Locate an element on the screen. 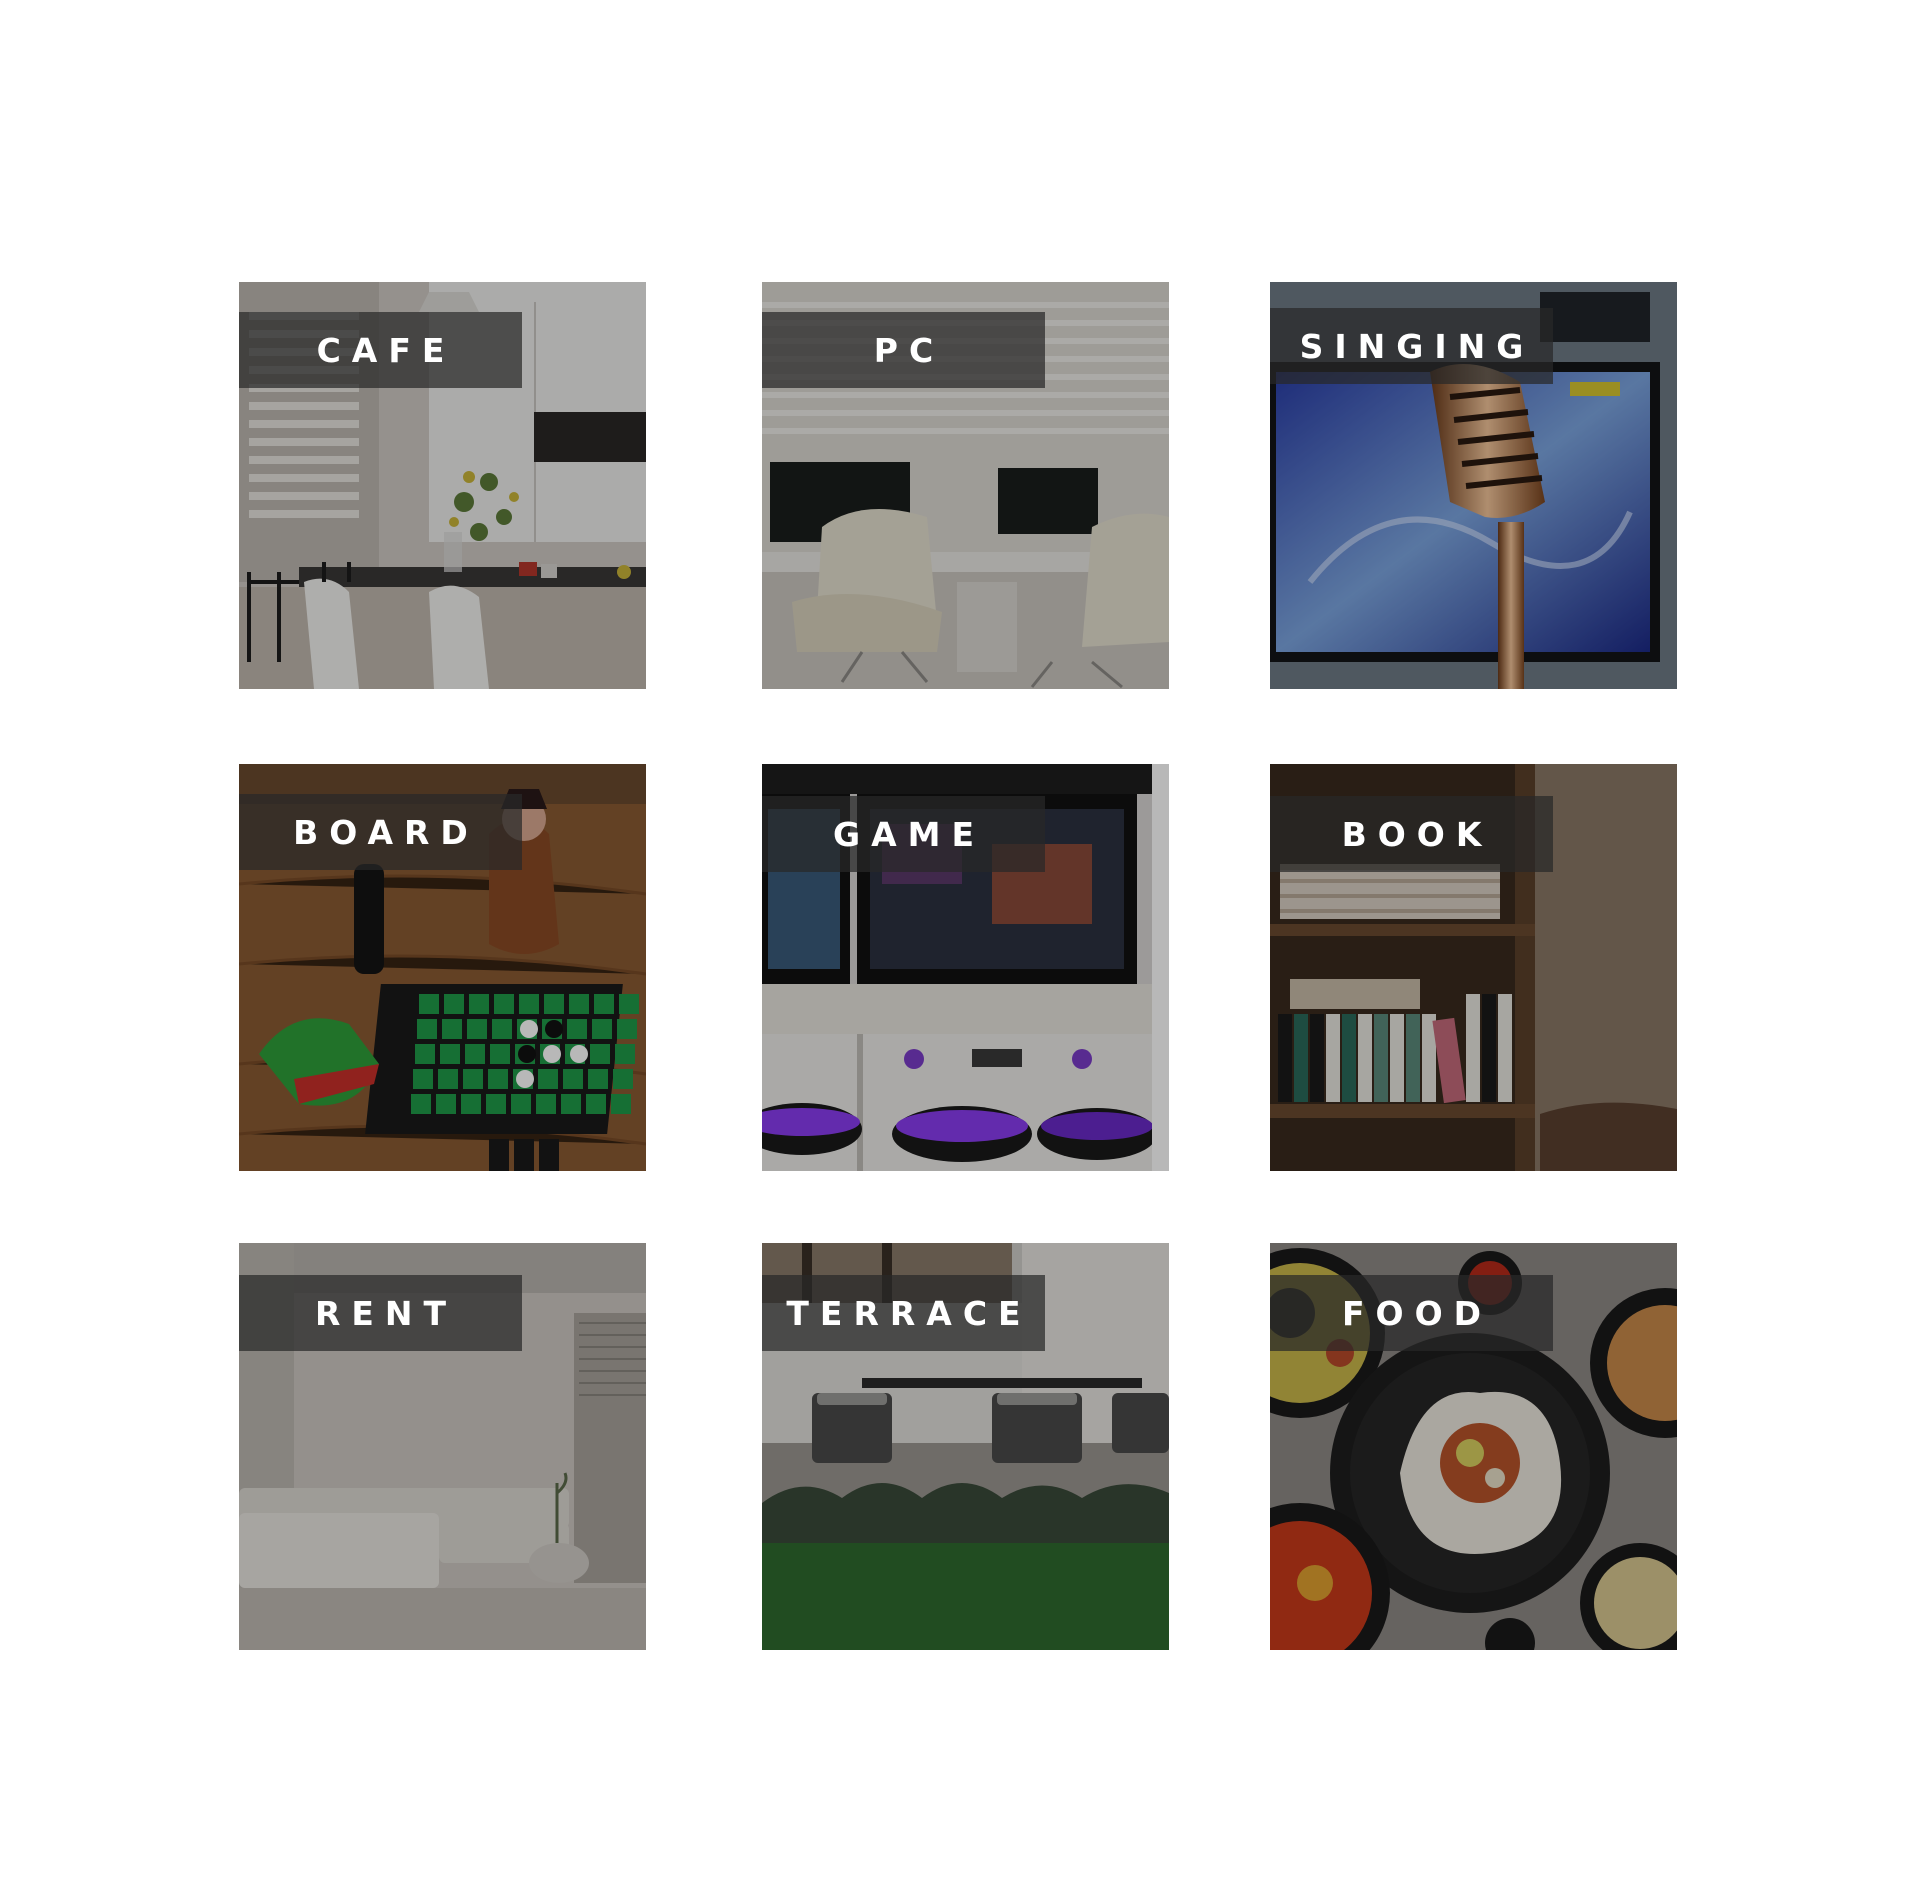  tile-label-bar: BOARD is located at coordinates (380, 832).